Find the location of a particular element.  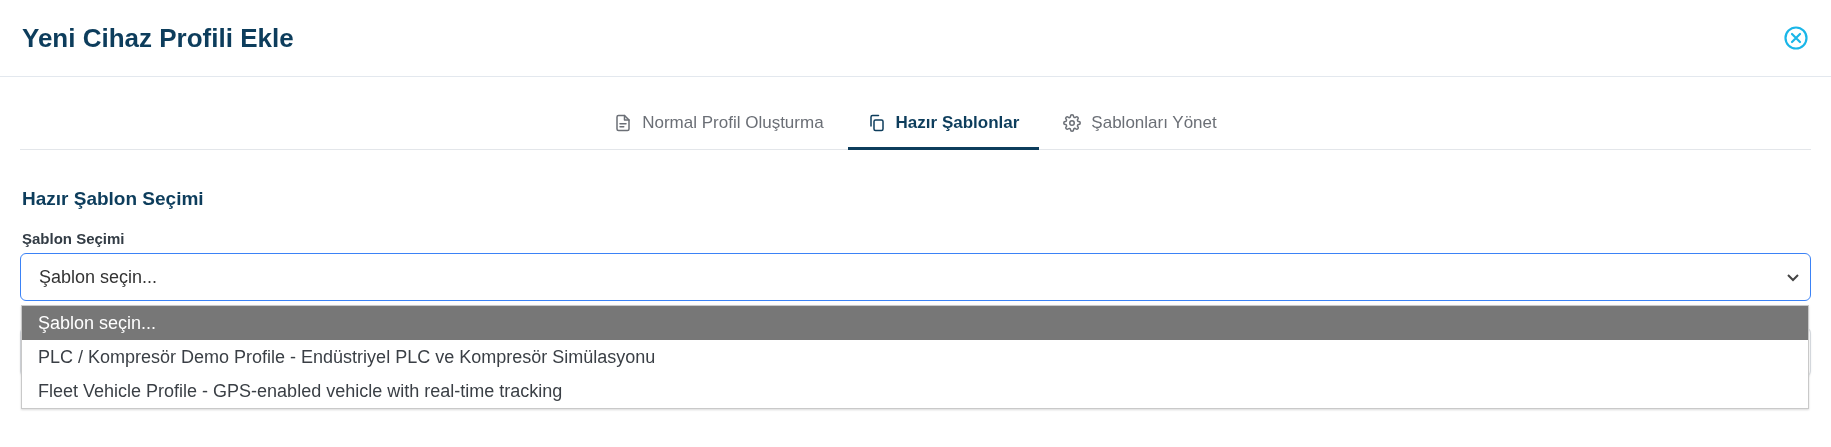

section-title: Hazır Şablon Seçimi is located at coordinates (113, 199).